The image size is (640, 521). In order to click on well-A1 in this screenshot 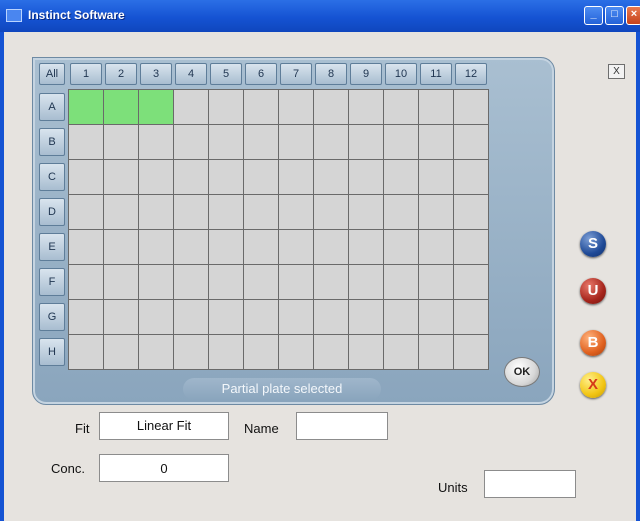, I will do `click(86, 107)`.